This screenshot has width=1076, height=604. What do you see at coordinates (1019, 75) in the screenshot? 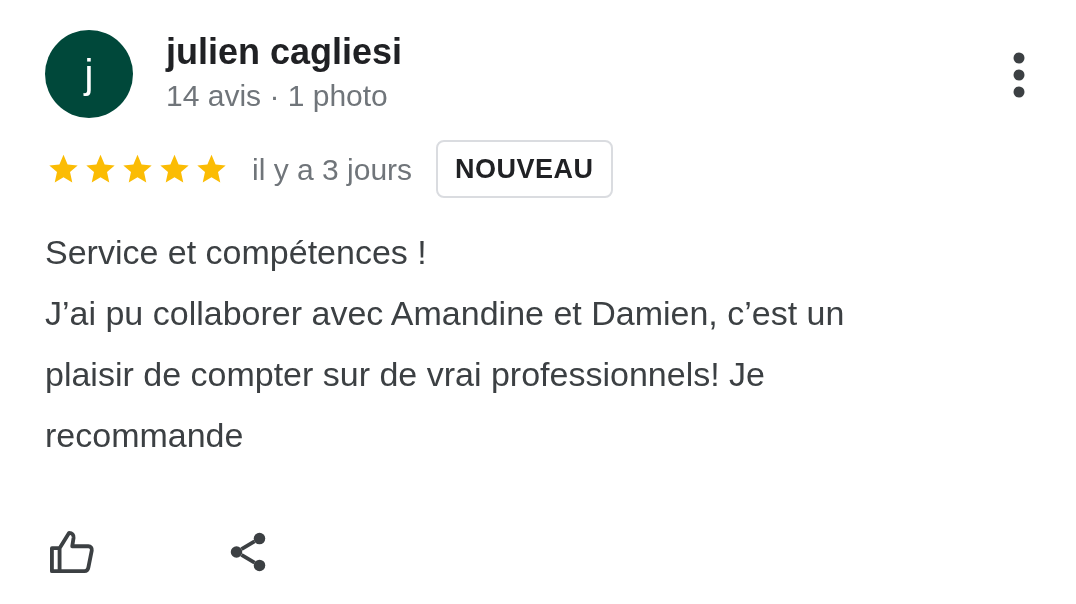
I see `more-options-icon` at bounding box center [1019, 75].